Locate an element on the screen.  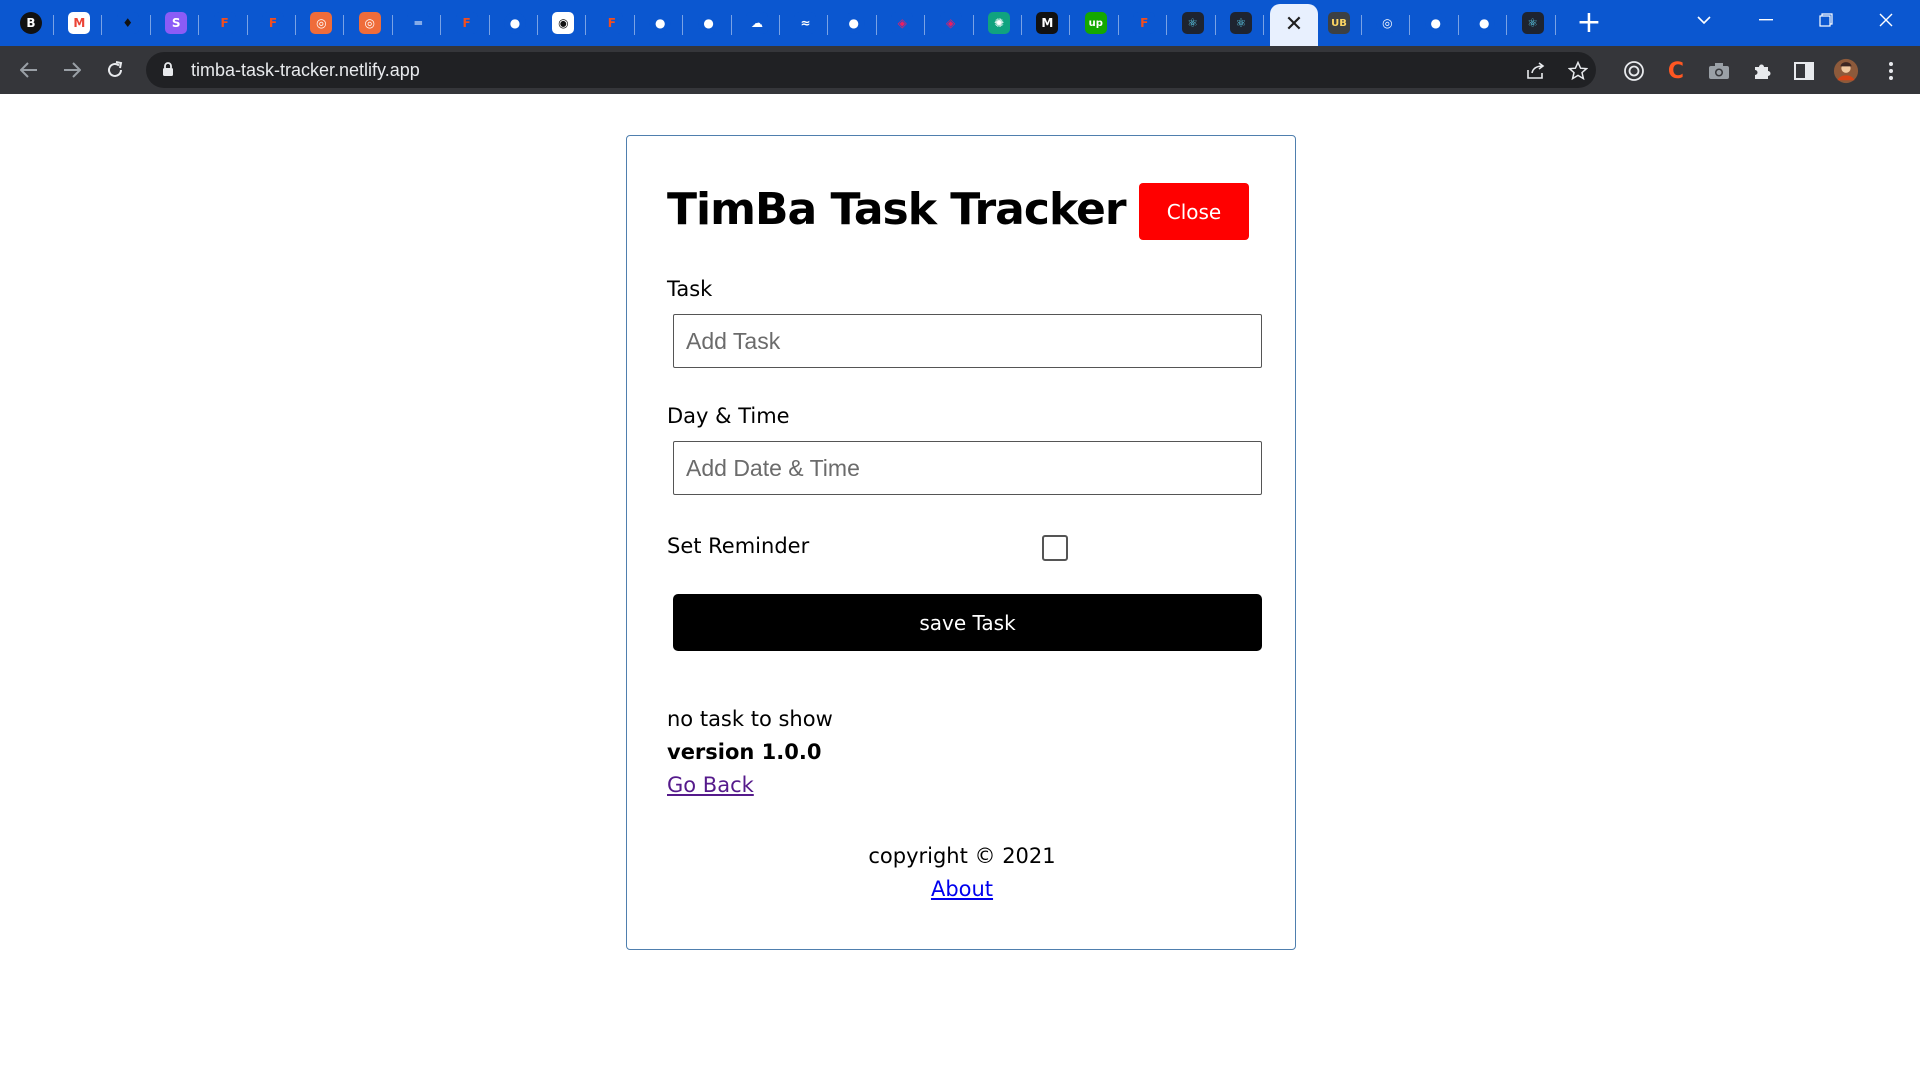
browser-tab-strip: B M ♦ S F F ◎ ◎ ═ F ● ◉ F ● ● ☁ ≈ ● ◈ ◈ ✺ Mup F ⚛ ⚛ ✕ UB ◎ ● ● ⚛ + is located at coordinates (960, 23).